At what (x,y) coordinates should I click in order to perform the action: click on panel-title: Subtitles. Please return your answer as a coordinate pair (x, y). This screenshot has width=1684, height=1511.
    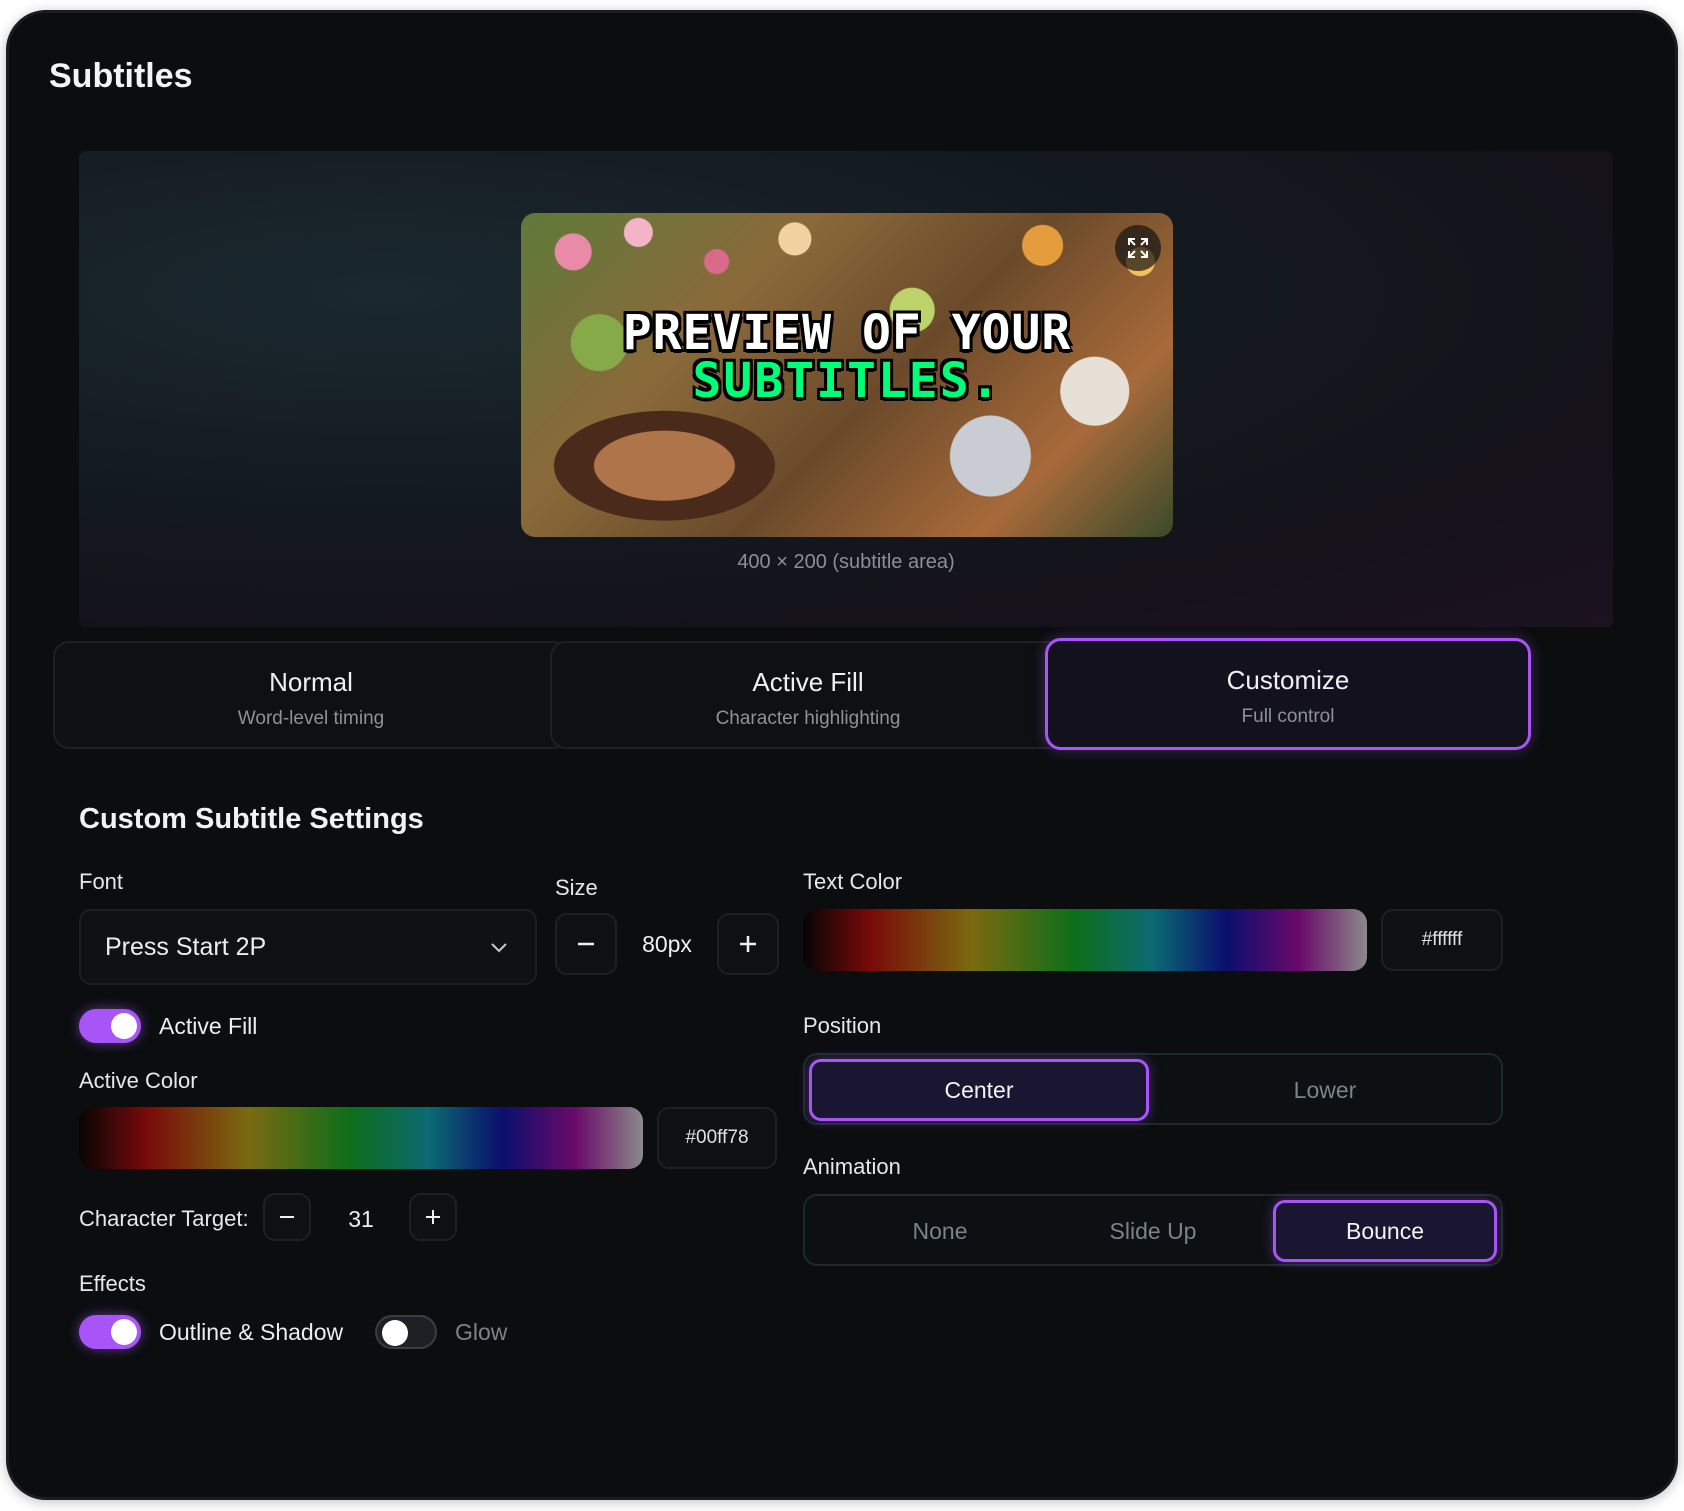
    Looking at the image, I should click on (121, 76).